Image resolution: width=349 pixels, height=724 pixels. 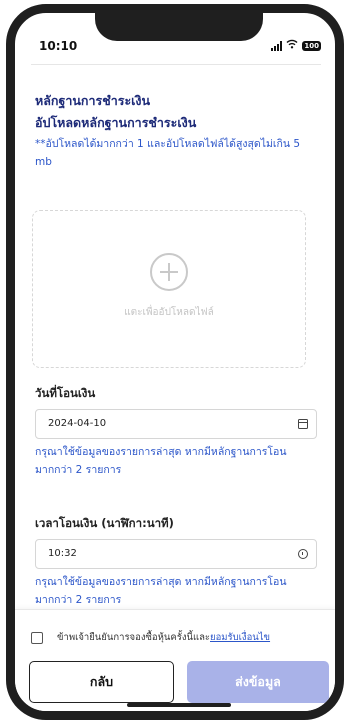 What do you see at coordinates (292, 45) in the screenshot?
I see `wifi-icon` at bounding box center [292, 45].